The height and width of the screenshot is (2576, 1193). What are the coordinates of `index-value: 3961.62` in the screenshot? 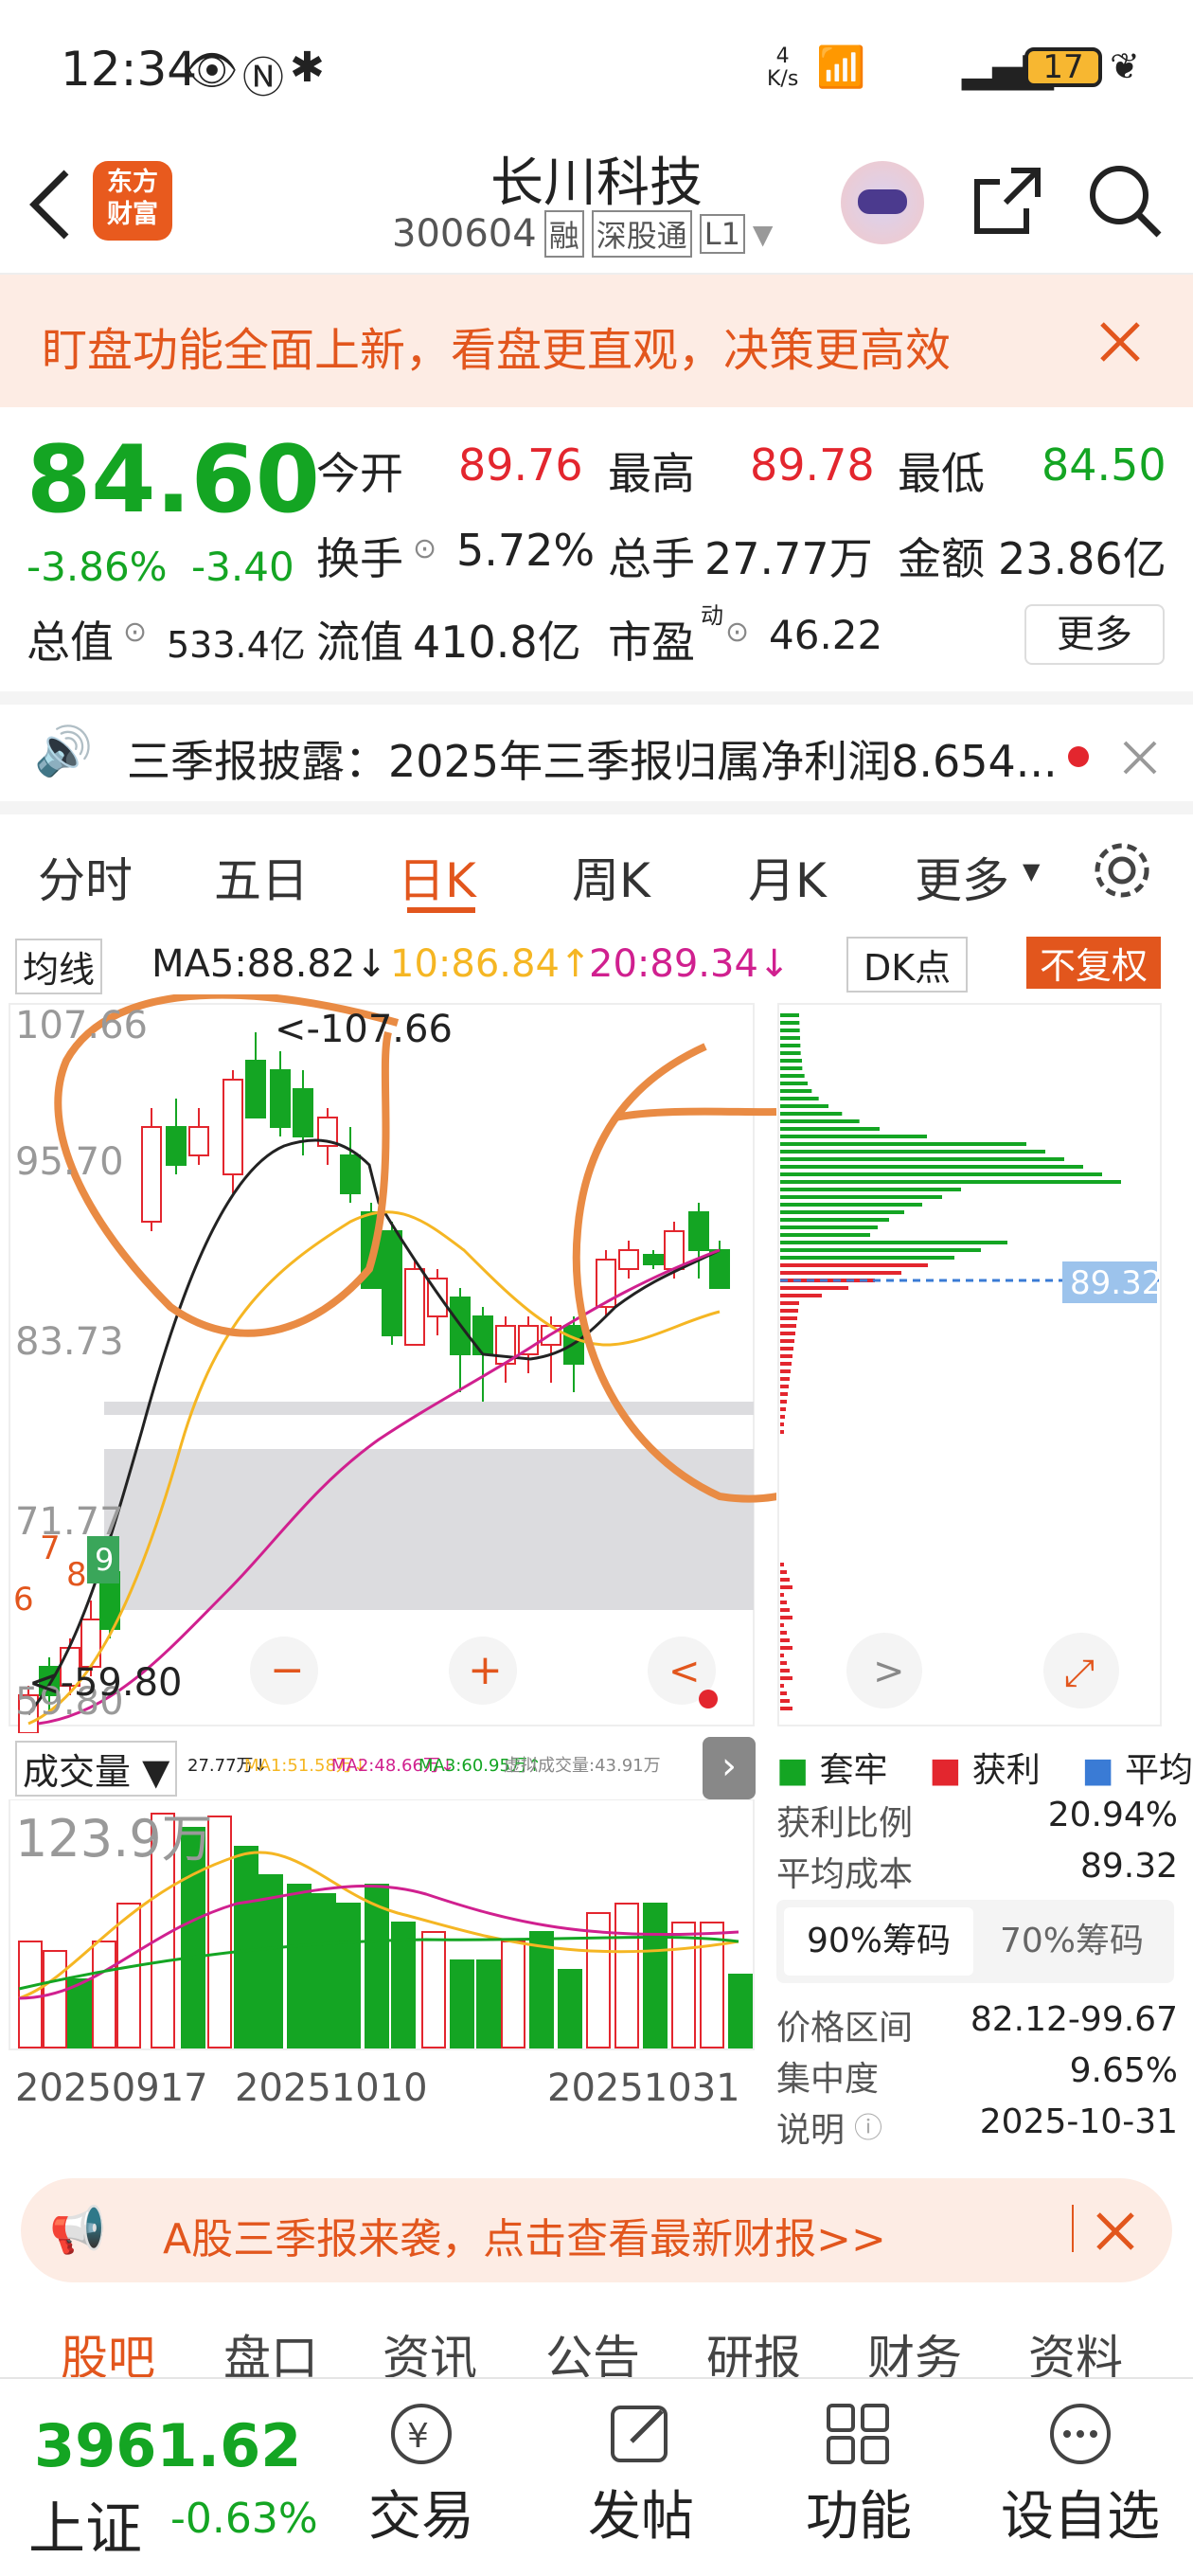 It's located at (167, 2445).